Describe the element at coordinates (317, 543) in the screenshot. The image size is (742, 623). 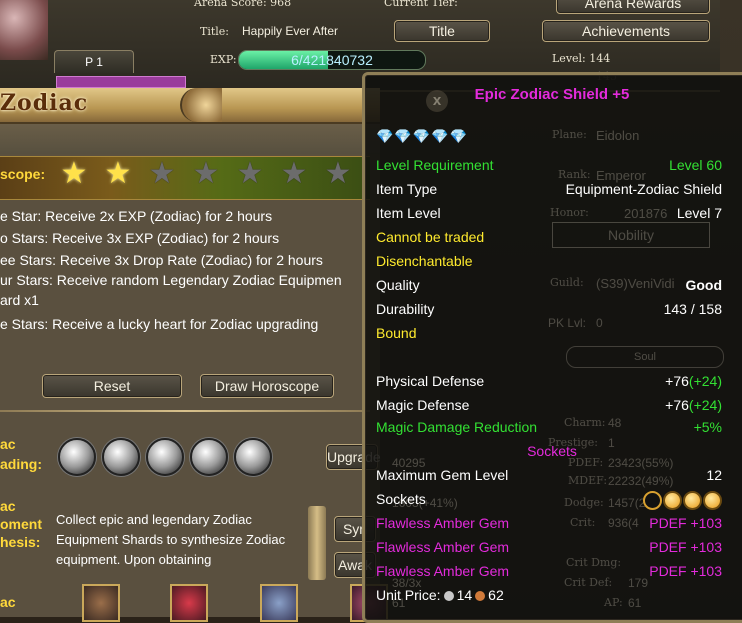
I see `scrollbar` at that location.